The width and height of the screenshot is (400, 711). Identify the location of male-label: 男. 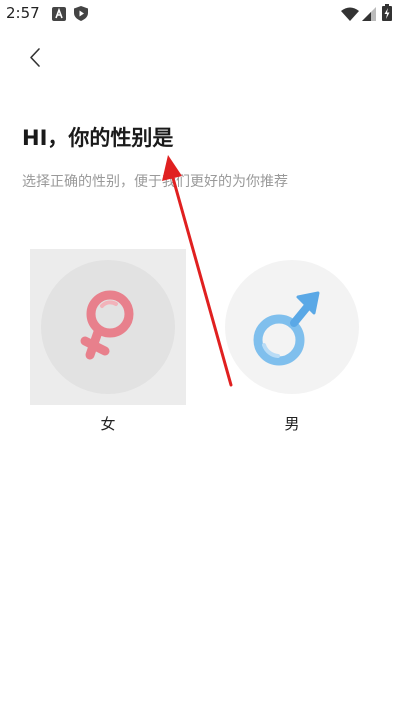
(292, 424).